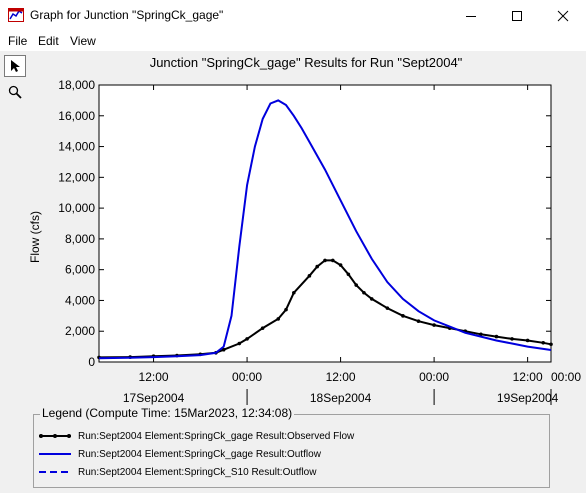  I want to click on y-tick-label: 8,000, so click(80, 239).